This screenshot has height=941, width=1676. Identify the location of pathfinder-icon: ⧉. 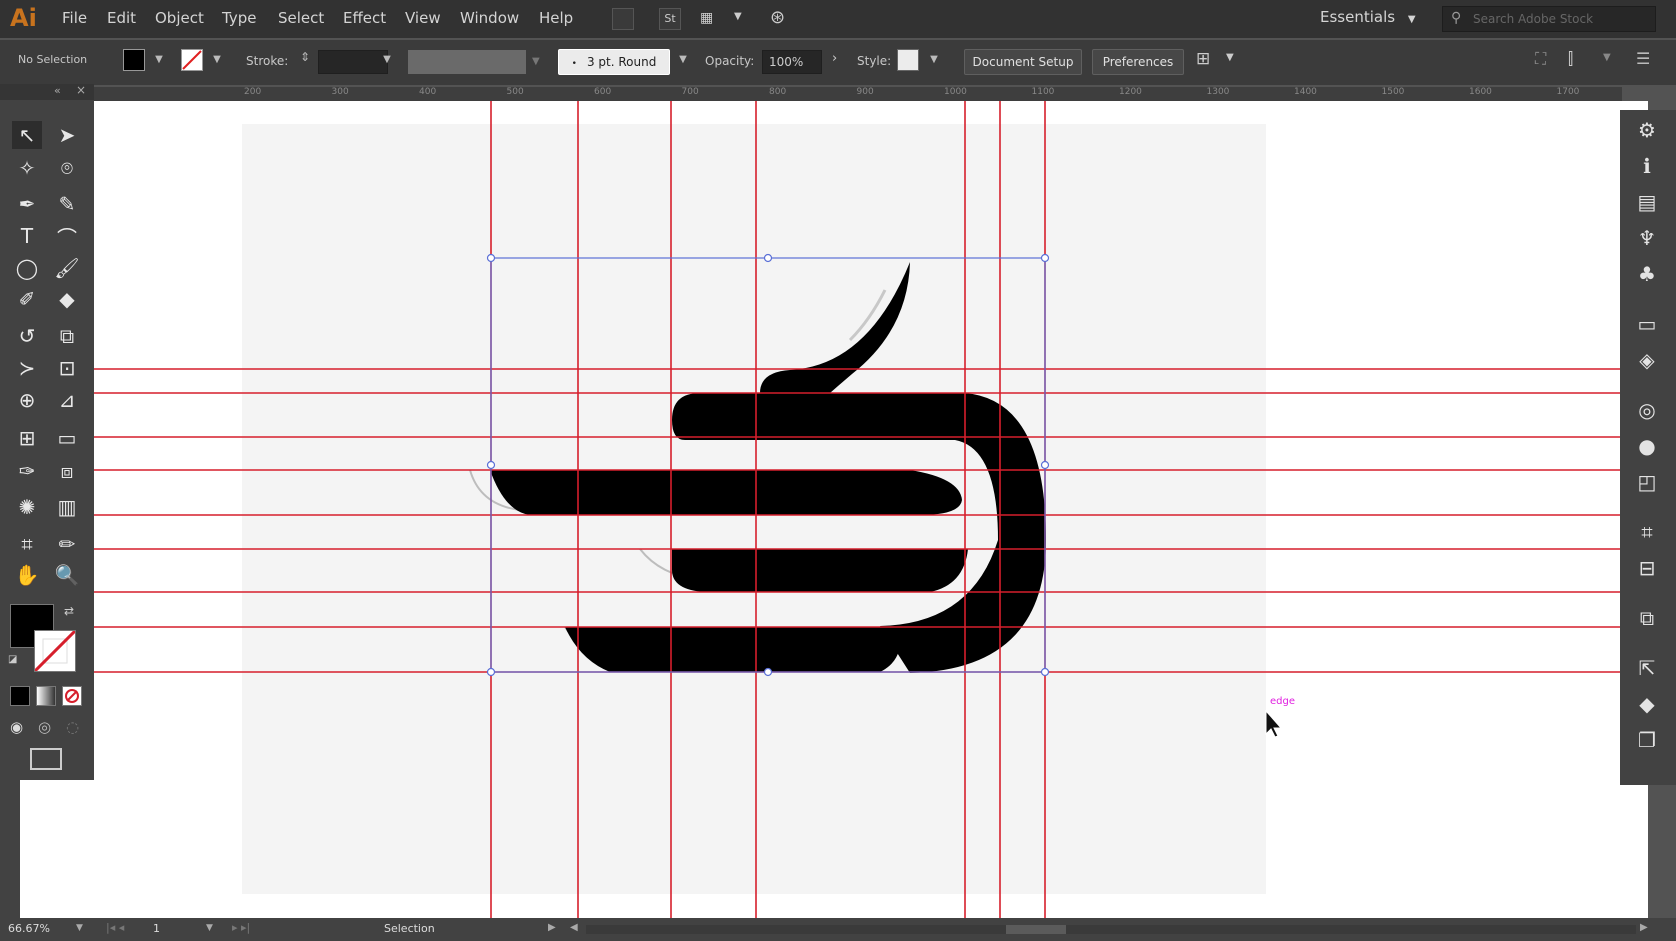
(1647, 618).